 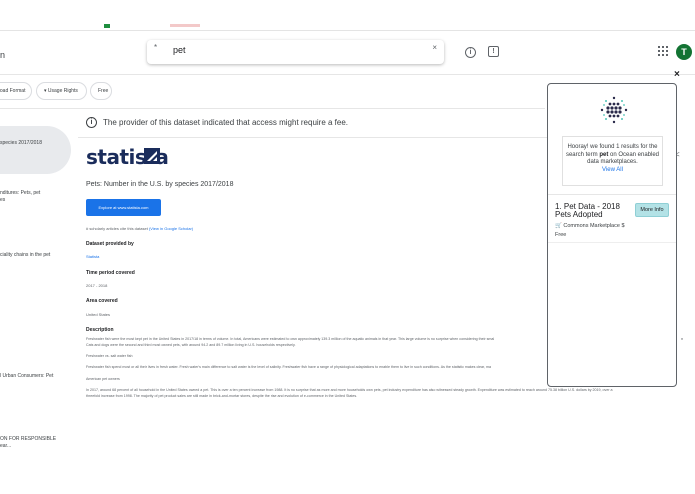 I want to click on provider-link: Statista, so click(x=92, y=256).